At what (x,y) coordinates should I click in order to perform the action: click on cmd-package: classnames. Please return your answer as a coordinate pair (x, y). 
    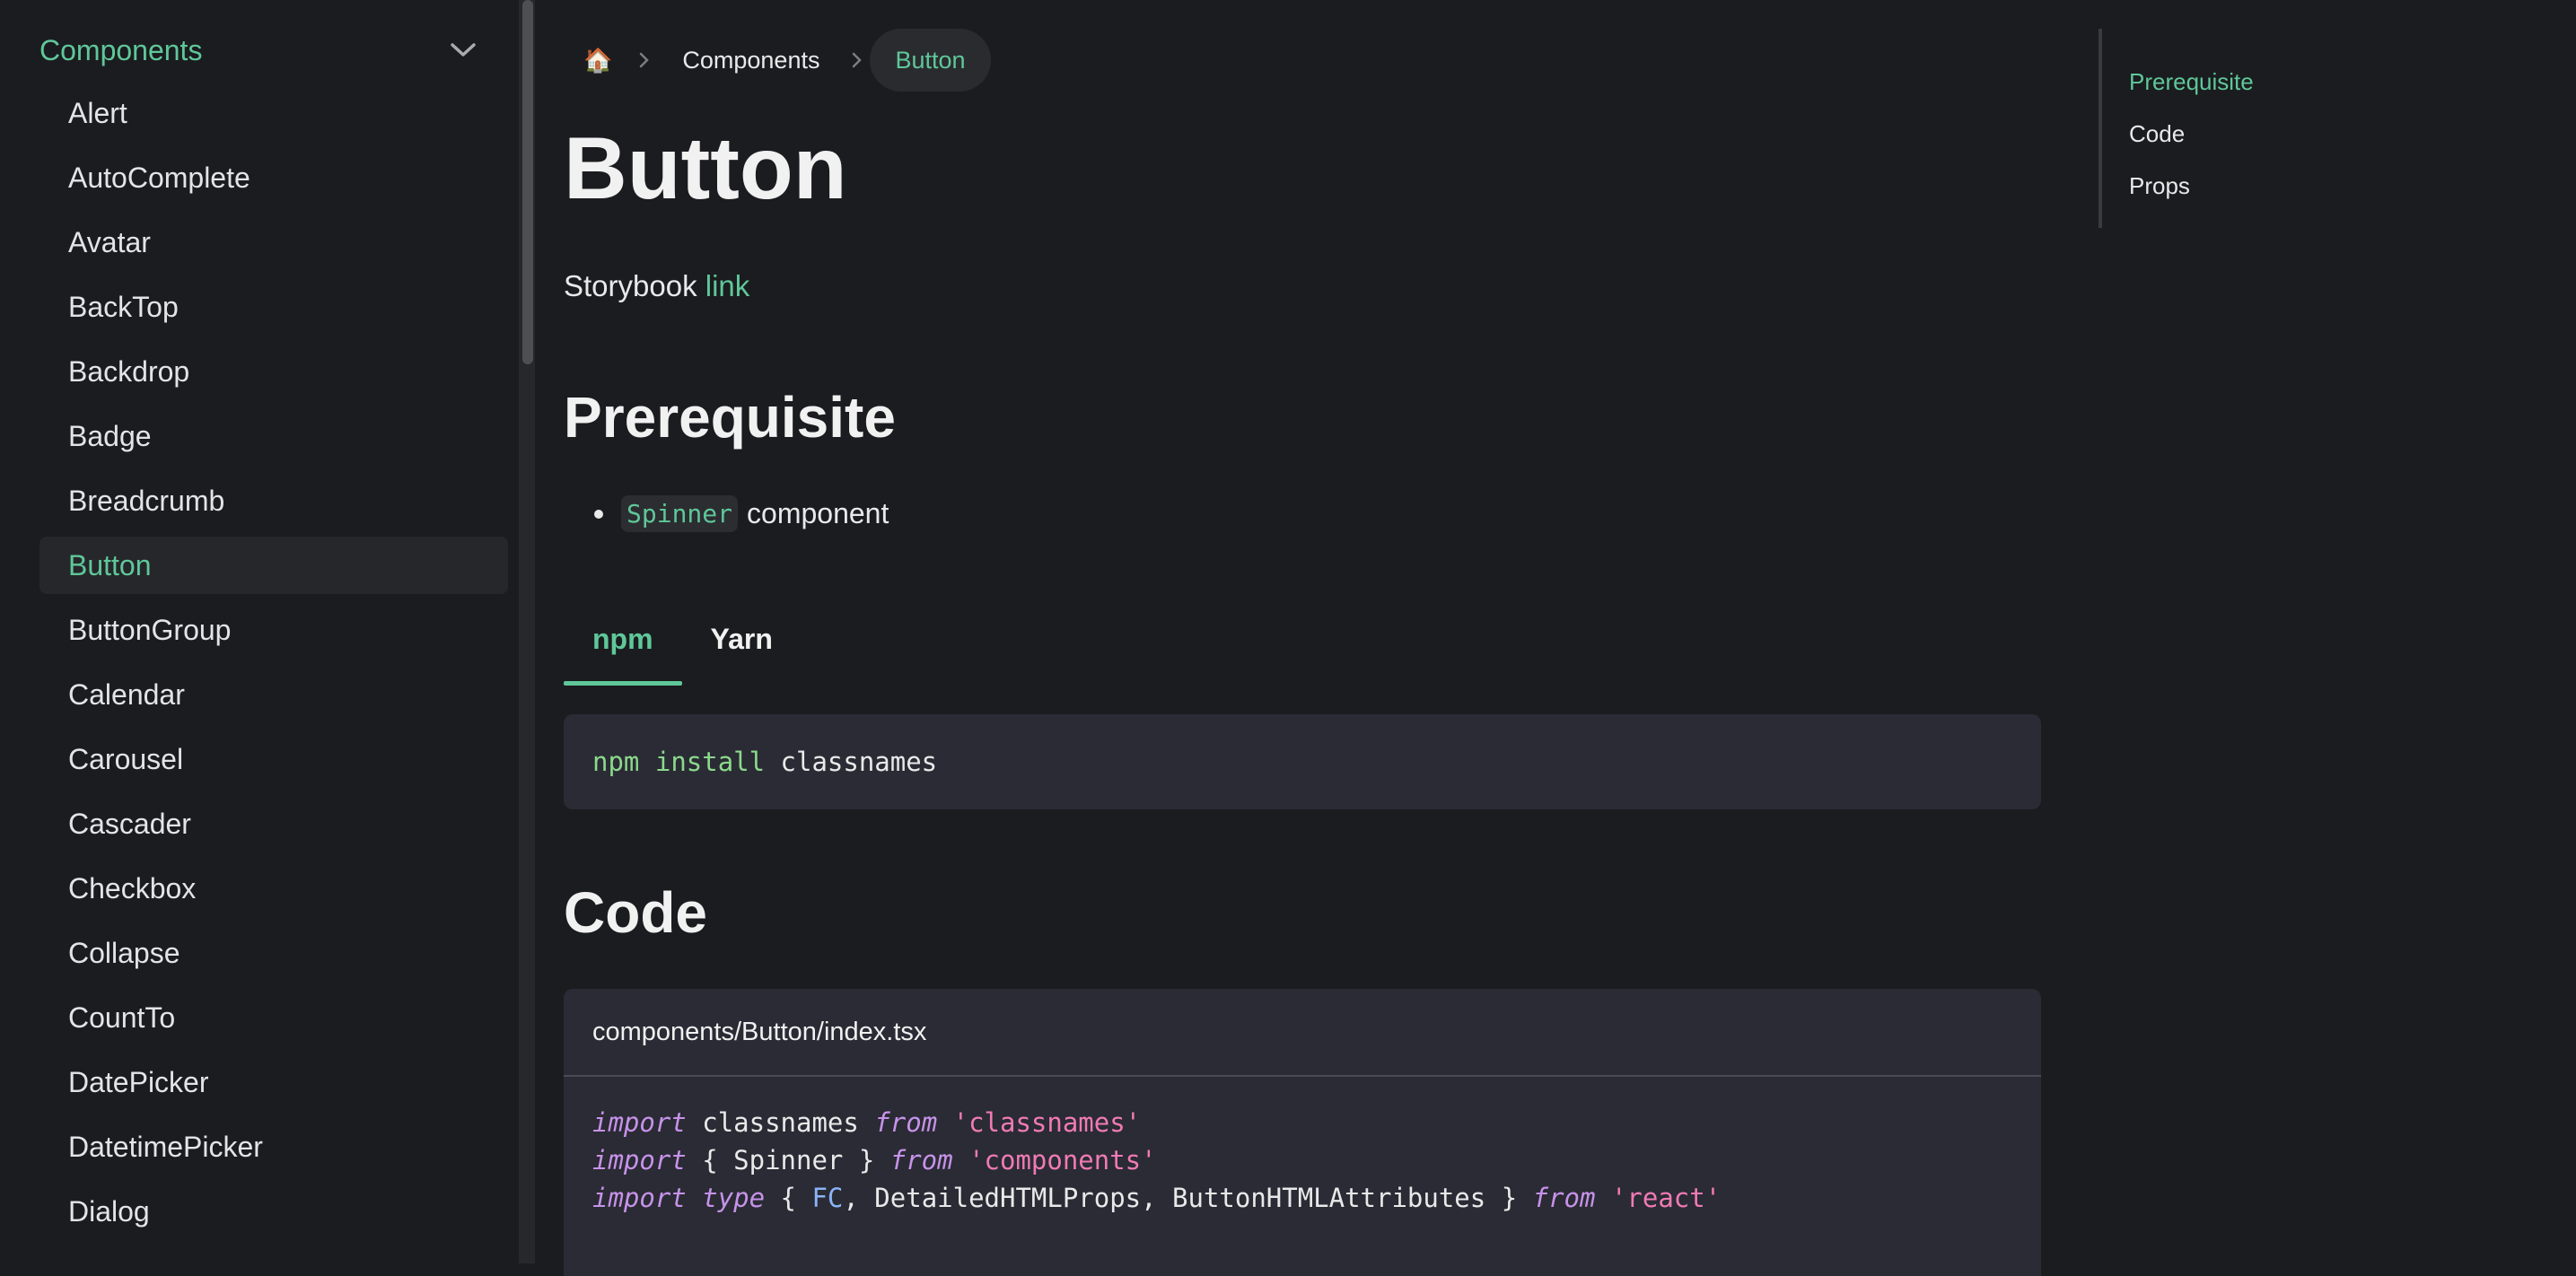
    Looking at the image, I should click on (859, 762).